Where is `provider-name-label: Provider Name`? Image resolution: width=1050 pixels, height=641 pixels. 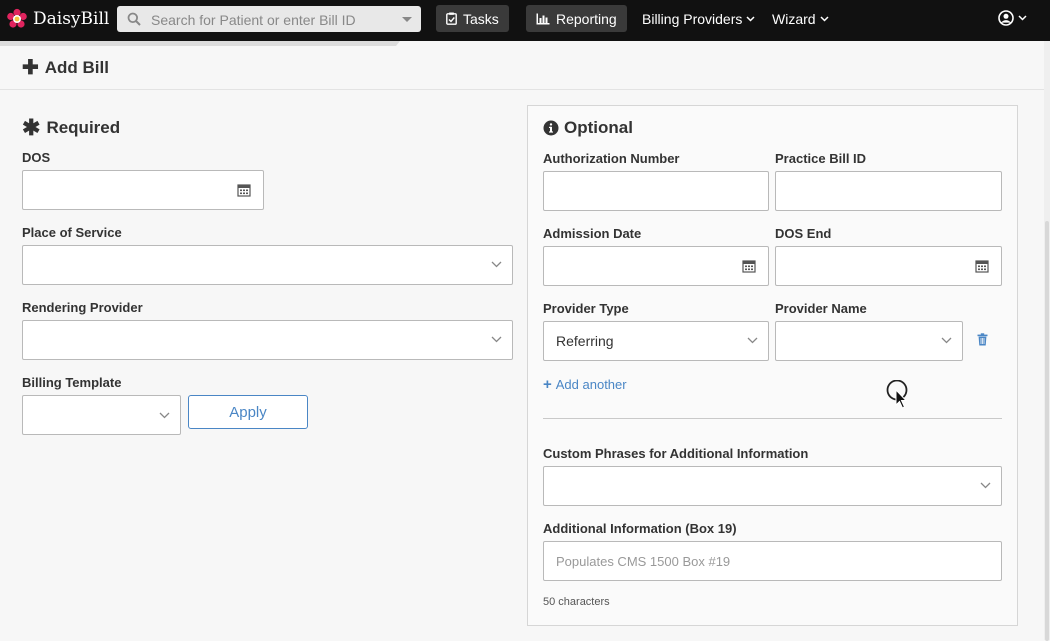 provider-name-label: Provider Name is located at coordinates (821, 308).